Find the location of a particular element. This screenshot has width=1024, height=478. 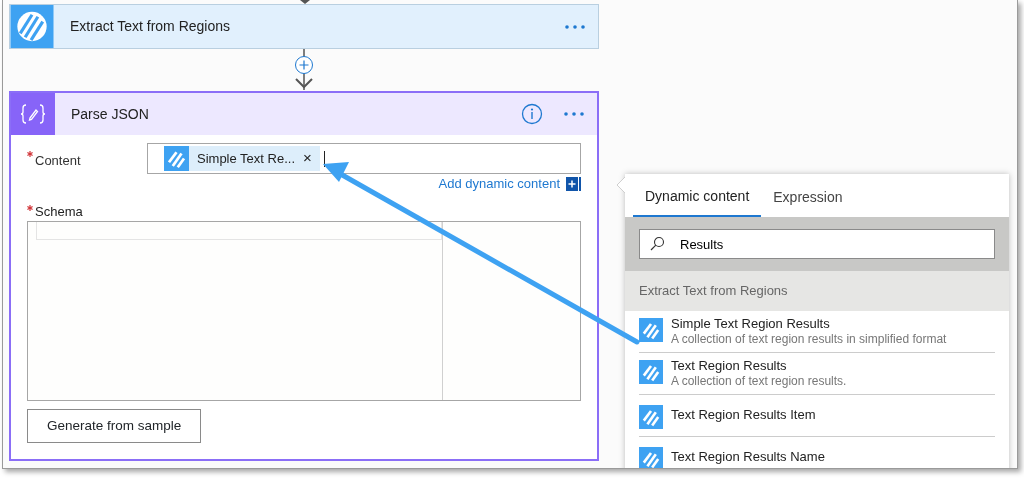

add-icon is located at coordinates (573, 183).